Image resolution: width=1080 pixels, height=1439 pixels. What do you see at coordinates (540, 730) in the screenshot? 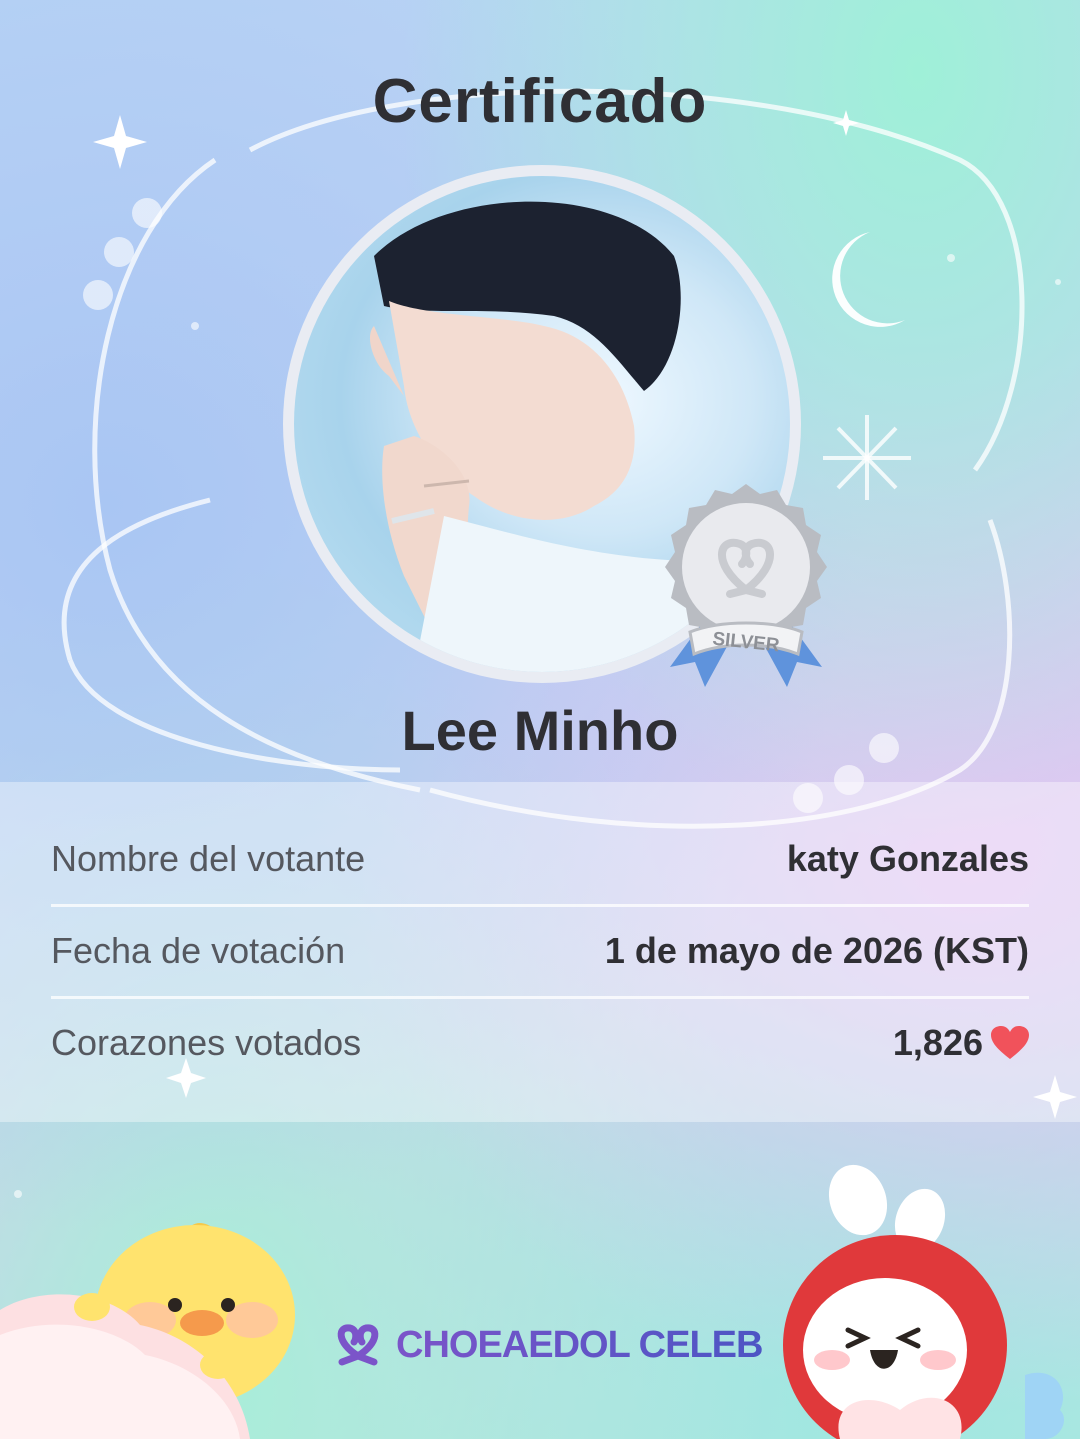
I see `idol-name: Lee Minho` at bounding box center [540, 730].